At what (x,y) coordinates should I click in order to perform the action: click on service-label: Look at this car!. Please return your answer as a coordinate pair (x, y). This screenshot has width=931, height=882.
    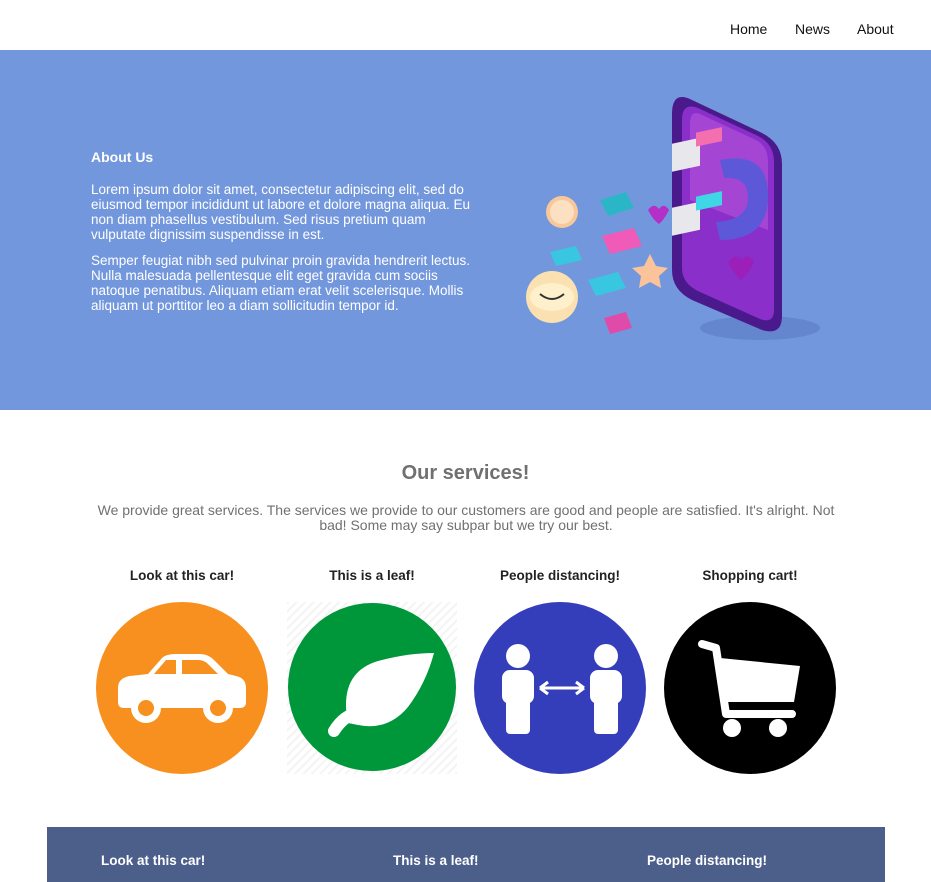
    Looking at the image, I should click on (182, 575).